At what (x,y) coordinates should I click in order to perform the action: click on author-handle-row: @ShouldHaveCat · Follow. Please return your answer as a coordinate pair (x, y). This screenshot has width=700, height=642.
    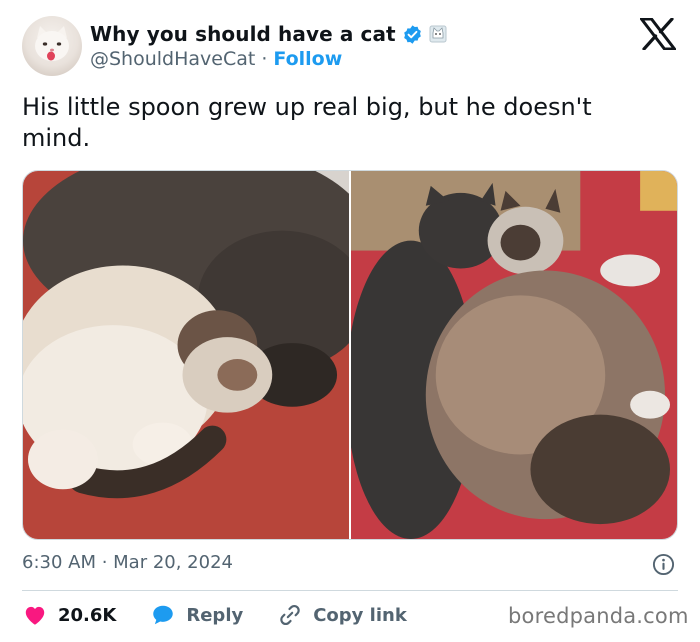
    Looking at the image, I should click on (216, 59).